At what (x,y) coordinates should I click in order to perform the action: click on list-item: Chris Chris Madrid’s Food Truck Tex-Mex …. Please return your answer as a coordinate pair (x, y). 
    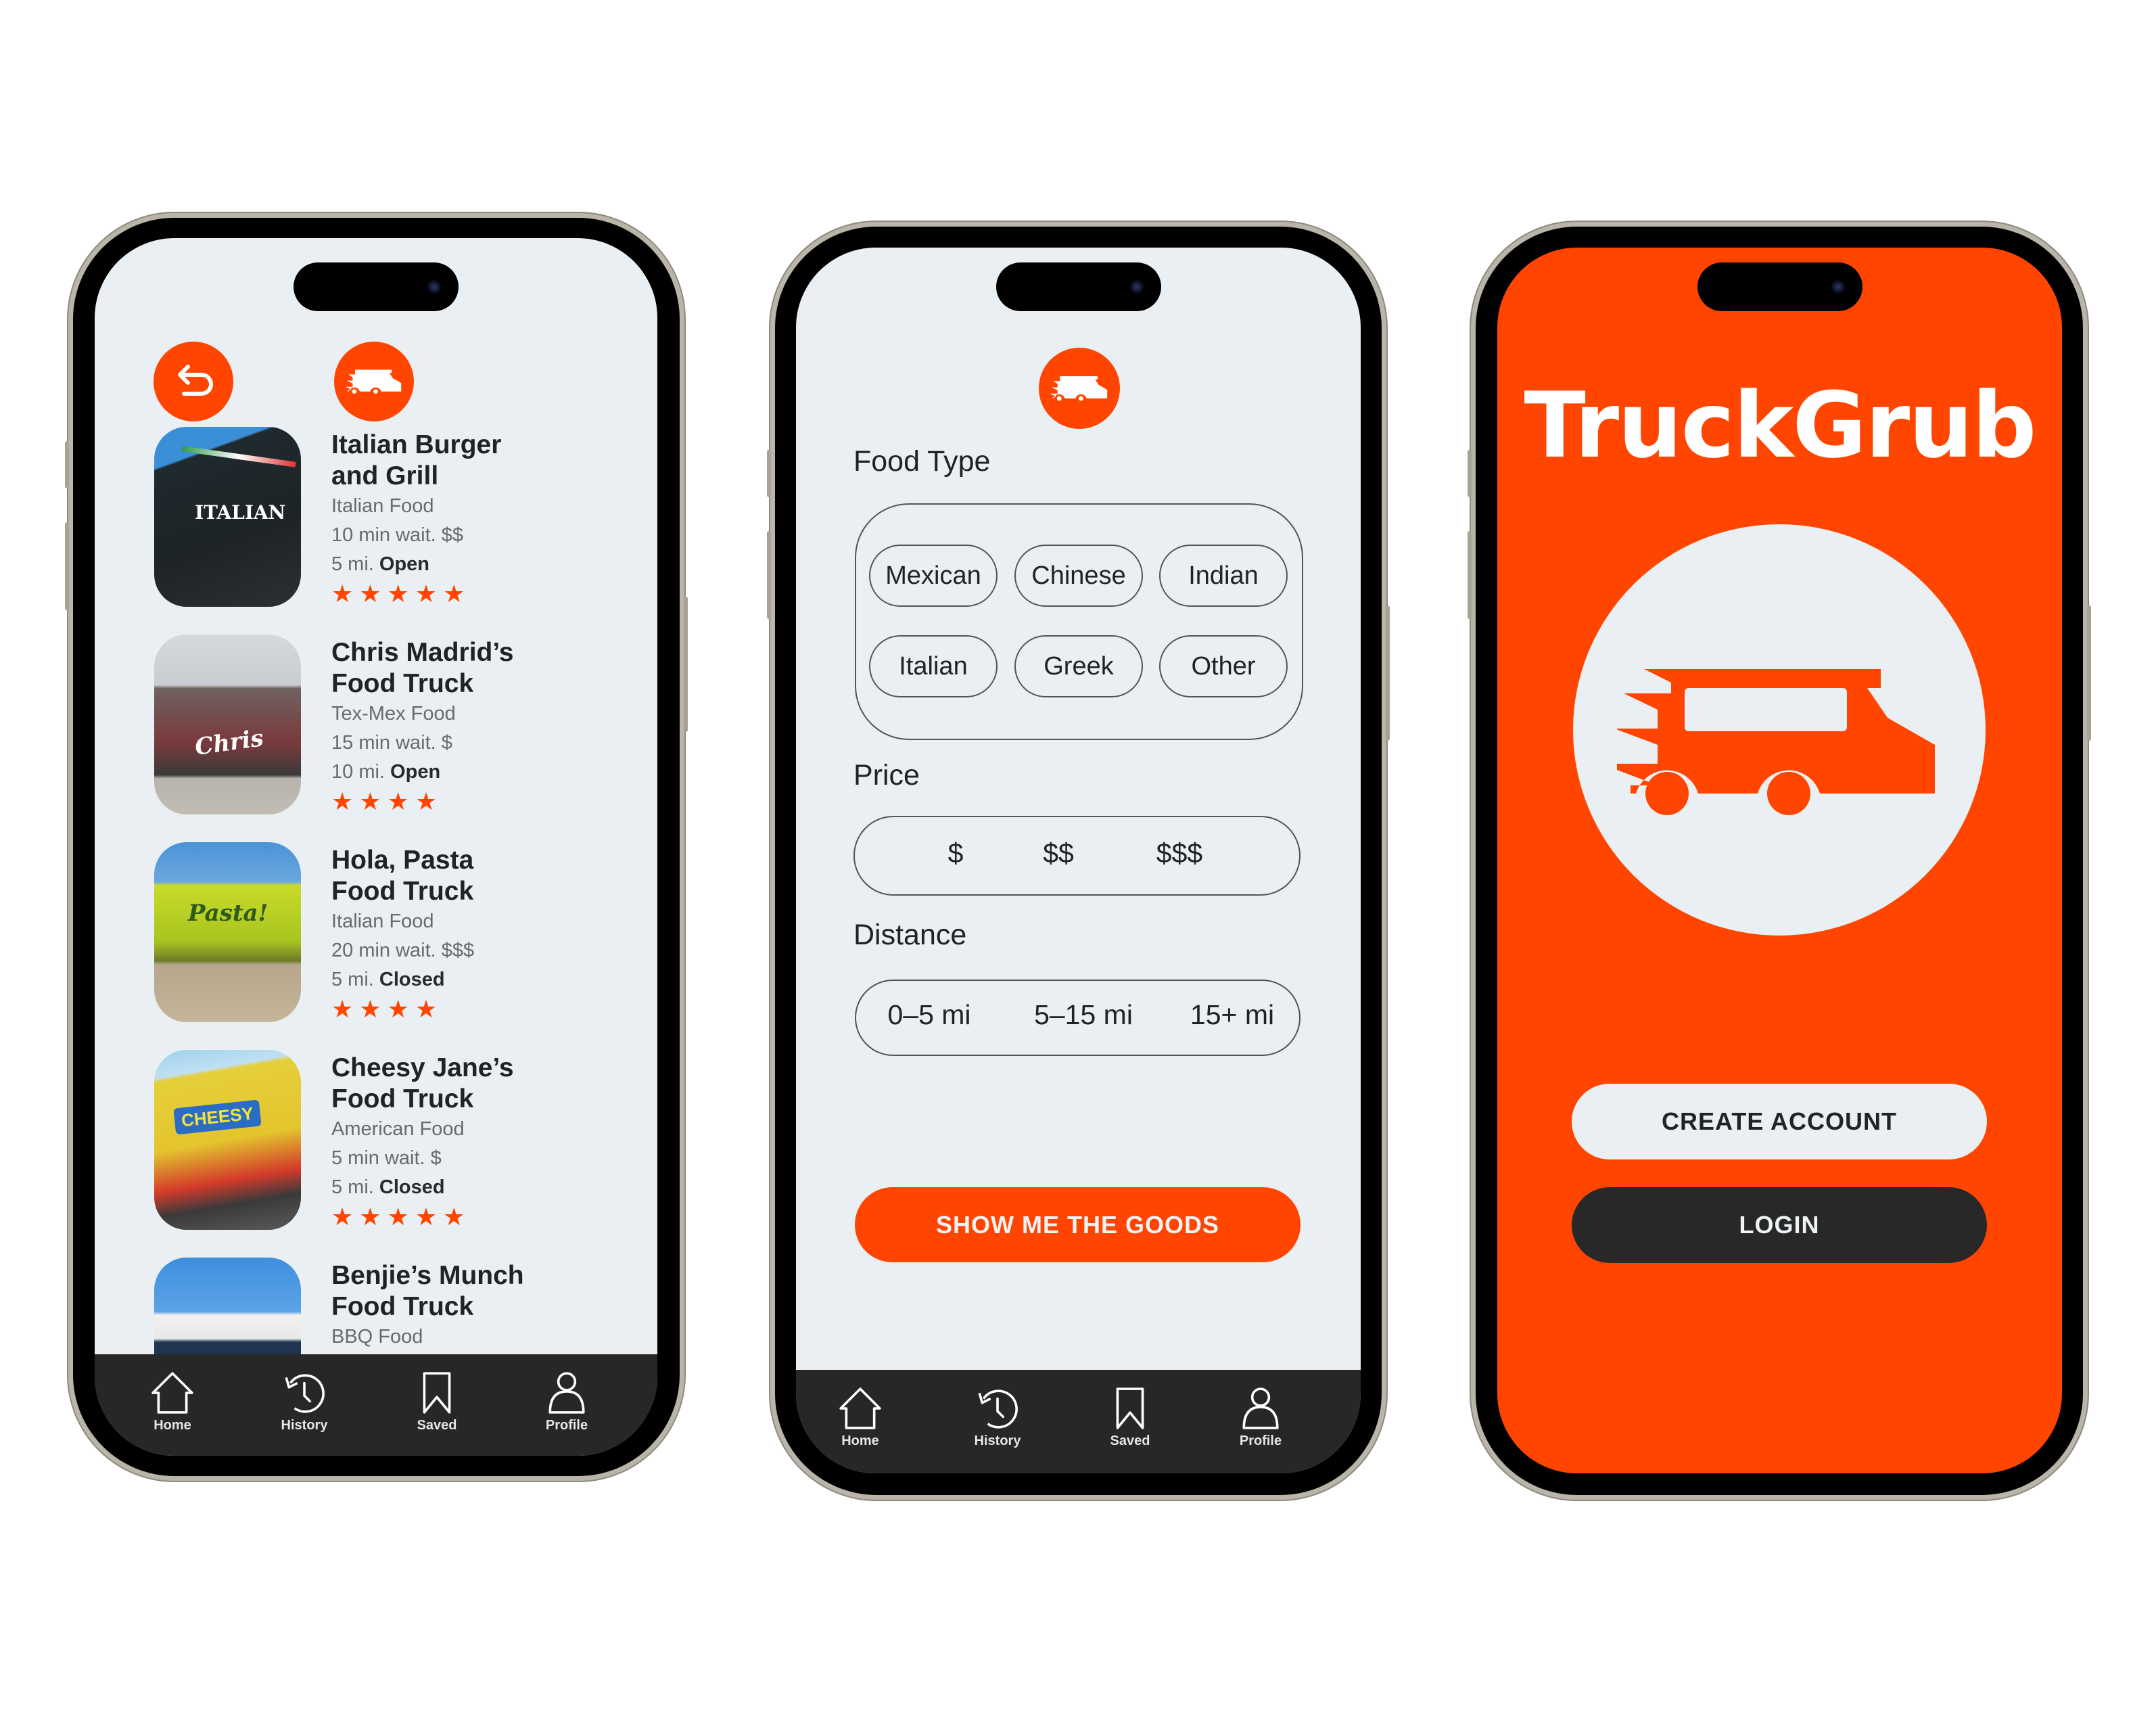
    Looking at the image, I should click on (397, 725).